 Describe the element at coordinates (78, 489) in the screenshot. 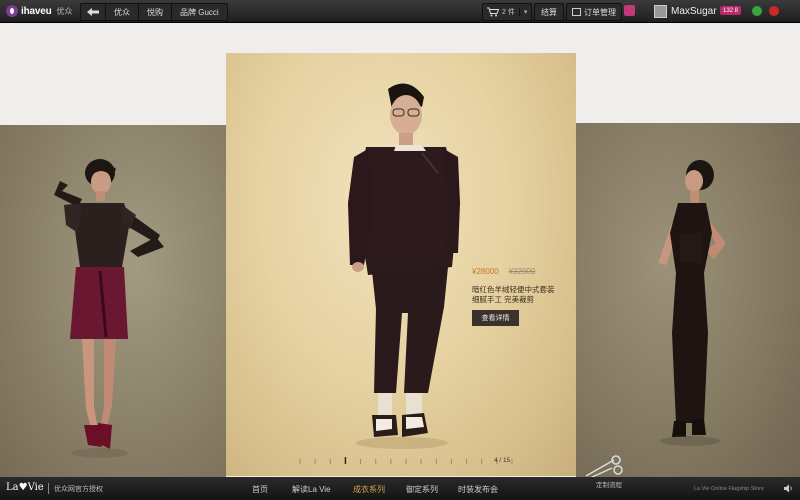

I see `authorization-text: 优众网官方授权` at that location.